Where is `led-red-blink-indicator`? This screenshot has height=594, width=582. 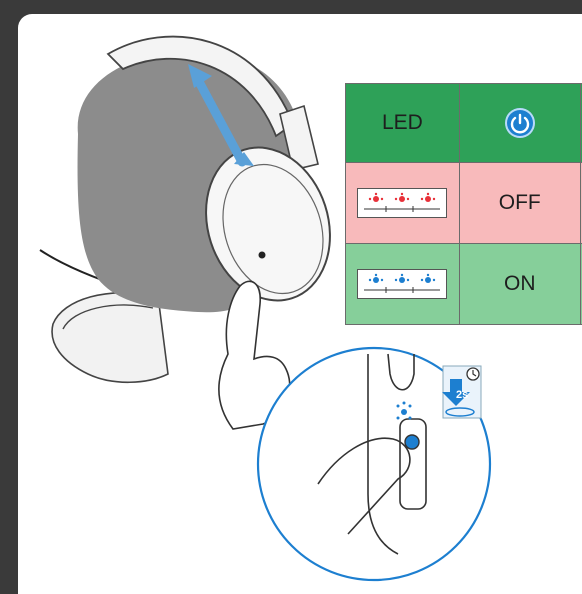
led-red-blink-indicator is located at coordinates (403, 203).